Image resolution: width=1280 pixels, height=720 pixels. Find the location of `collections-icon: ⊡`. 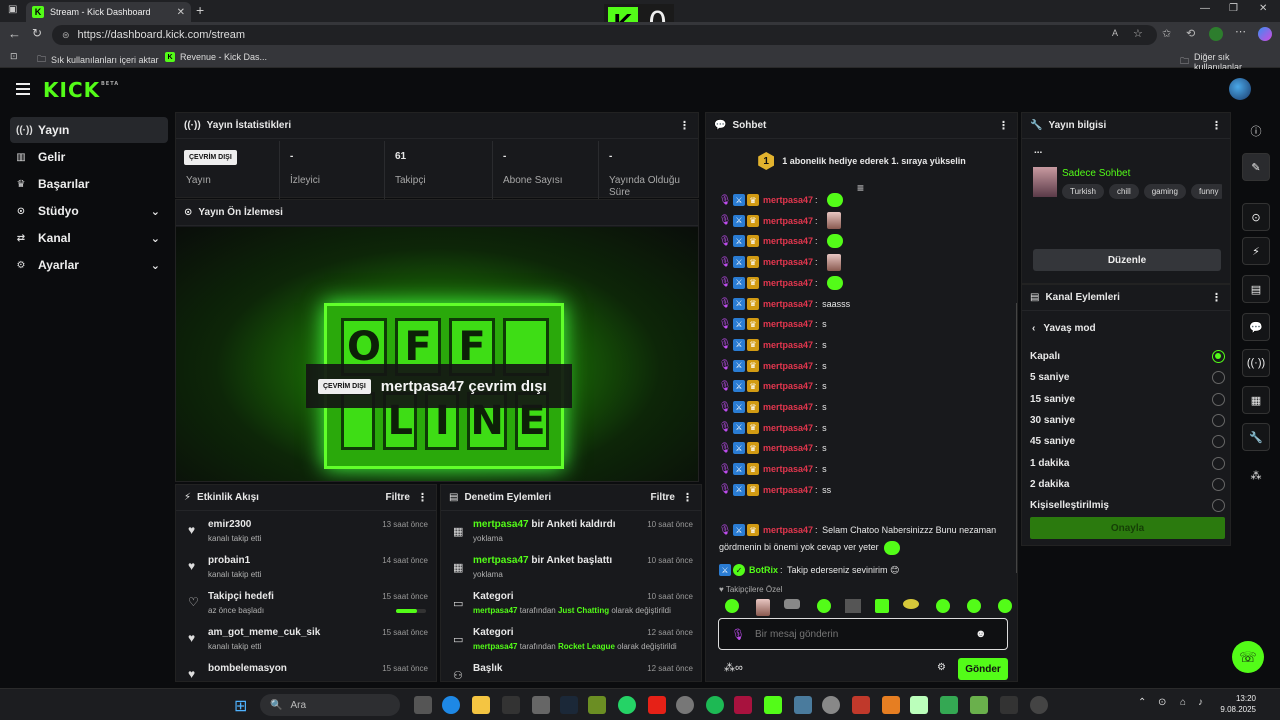

collections-icon: ⊡ is located at coordinates (14, 56).